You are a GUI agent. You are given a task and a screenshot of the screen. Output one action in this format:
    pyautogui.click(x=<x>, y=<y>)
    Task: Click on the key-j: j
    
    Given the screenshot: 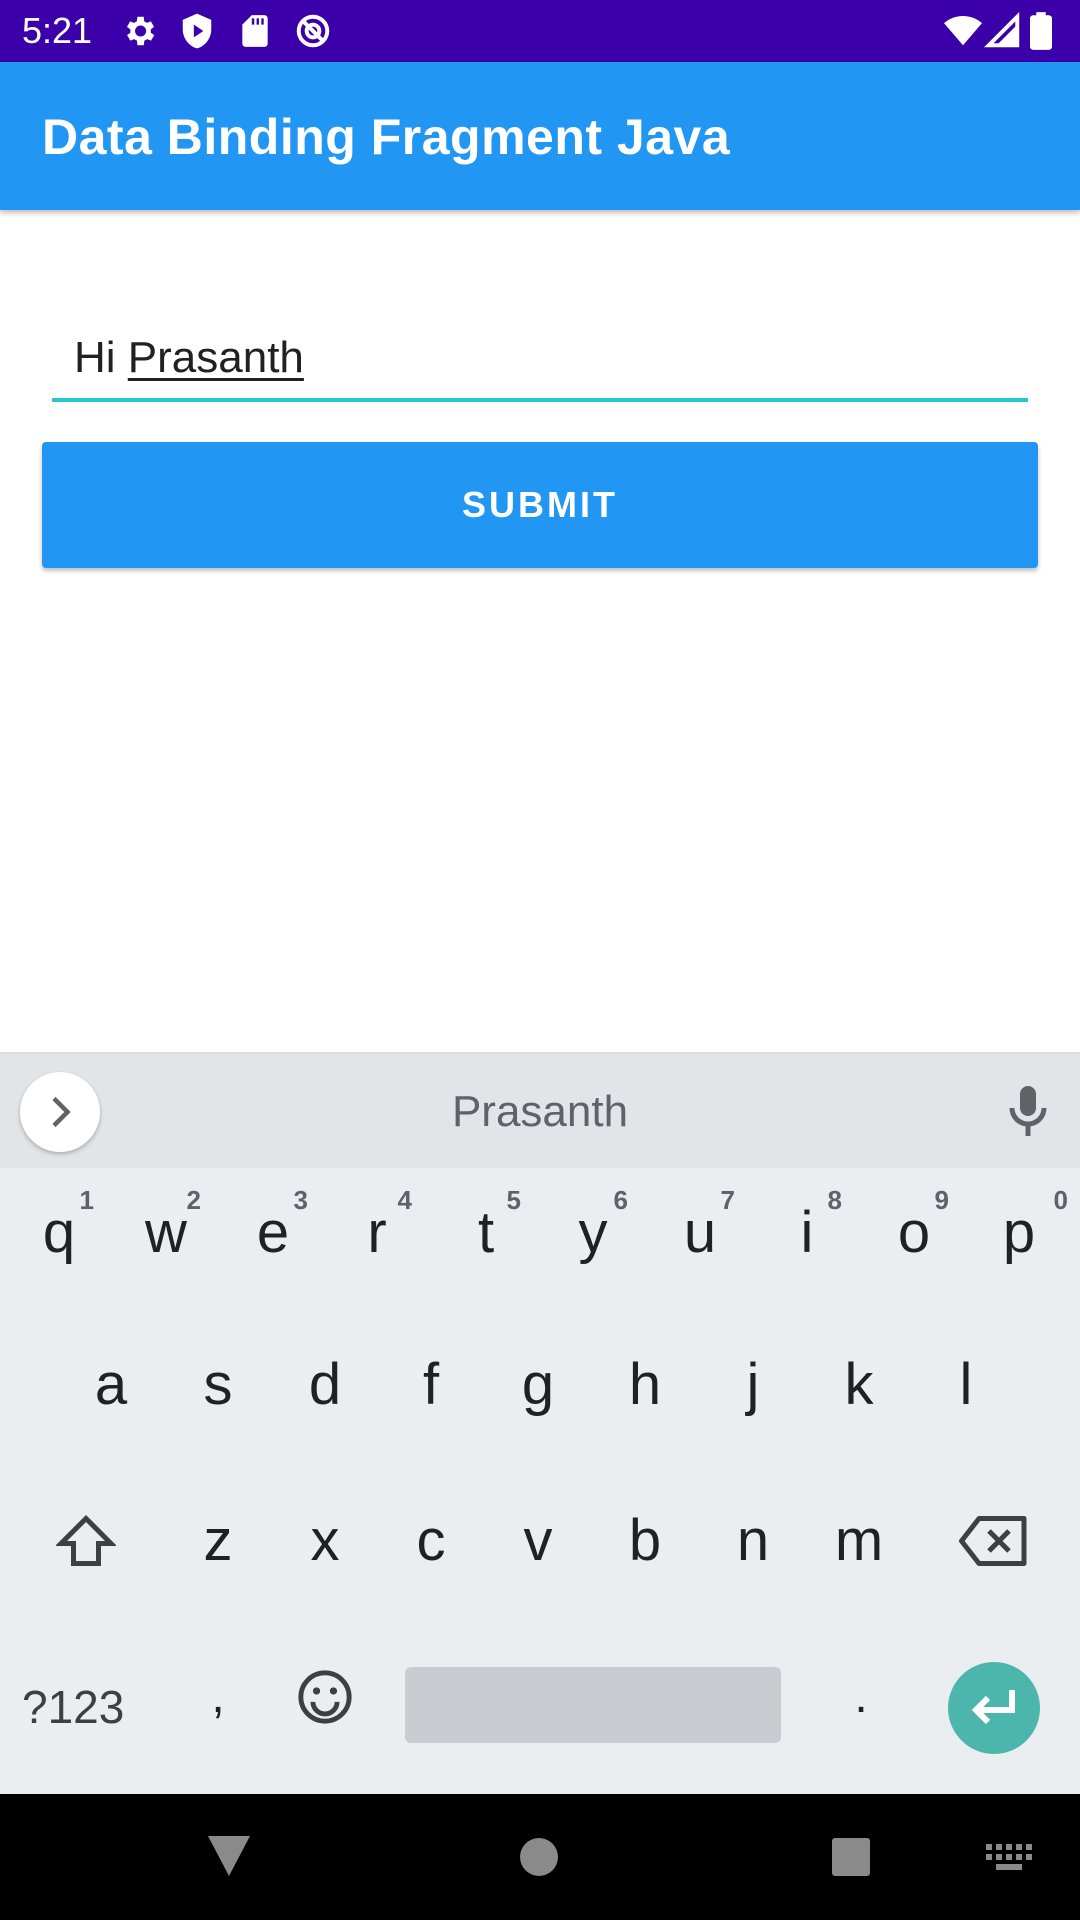 What is the action you would take?
    pyautogui.click(x=753, y=1385)
    